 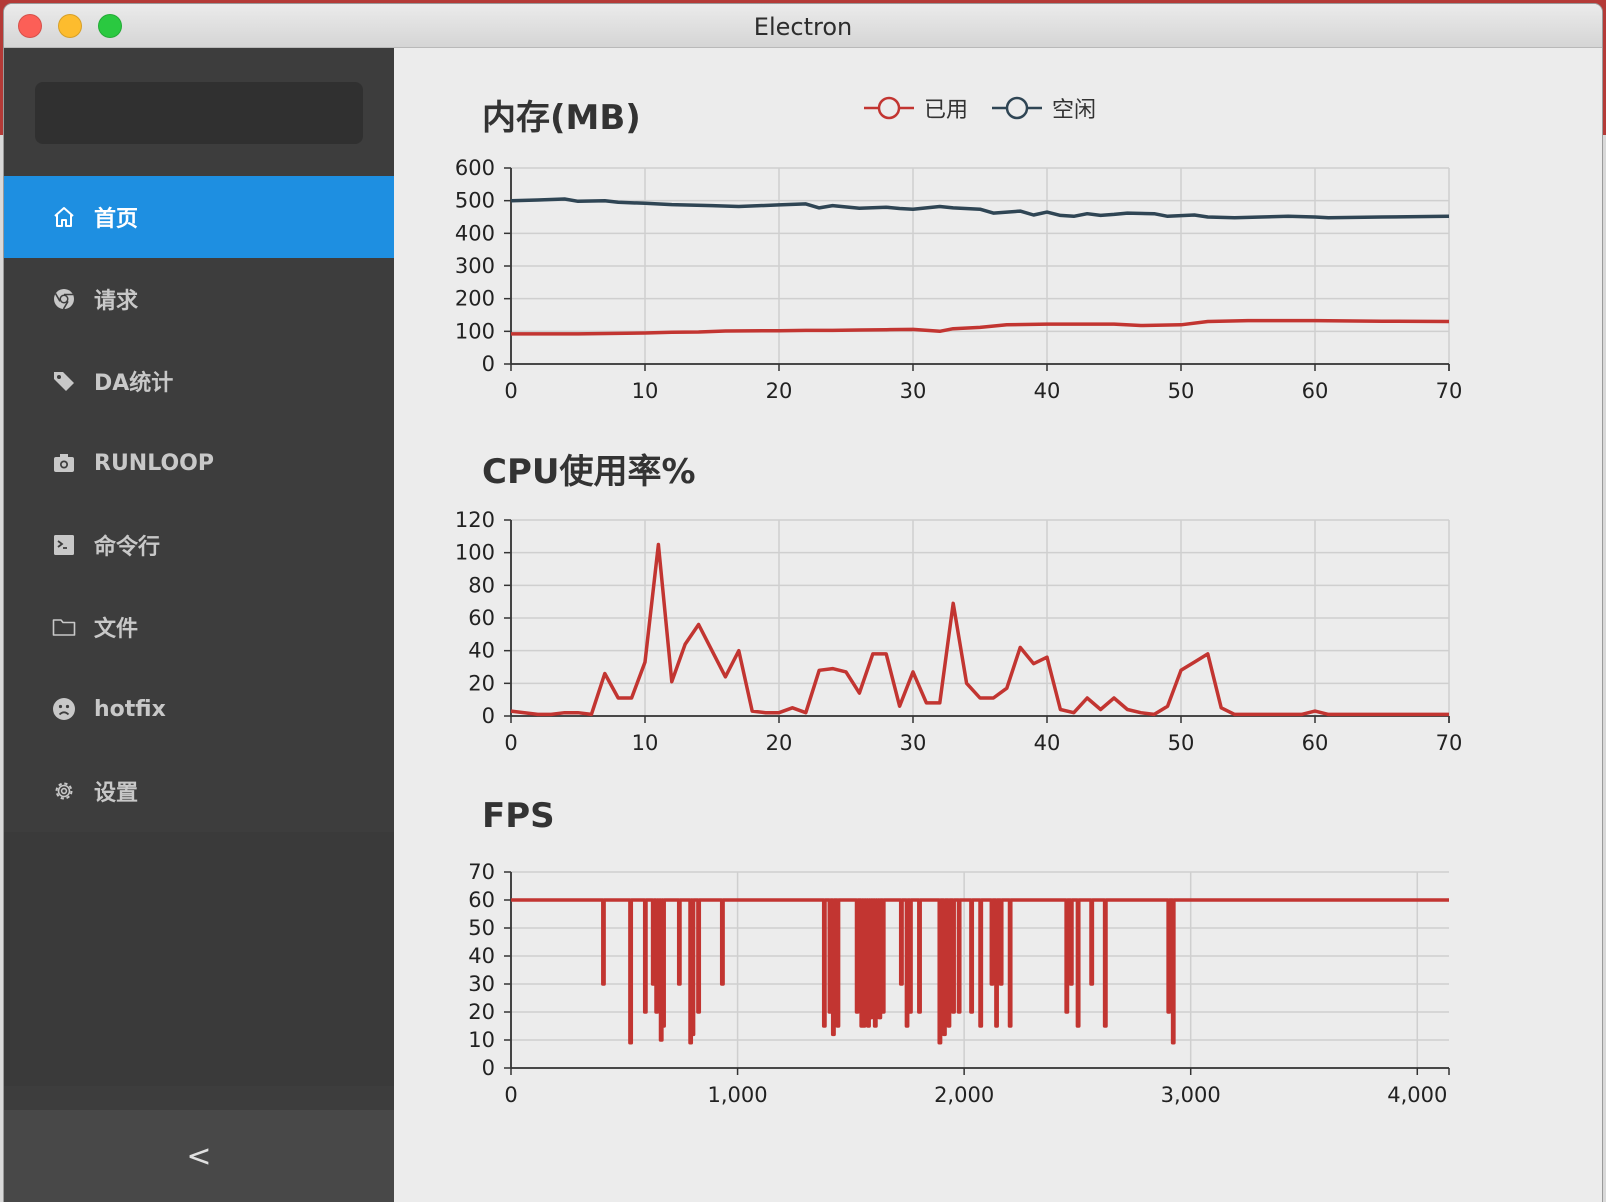 I want to click on sidebar-item-runloop: RUNLOOP, so click(x=199, y=463).